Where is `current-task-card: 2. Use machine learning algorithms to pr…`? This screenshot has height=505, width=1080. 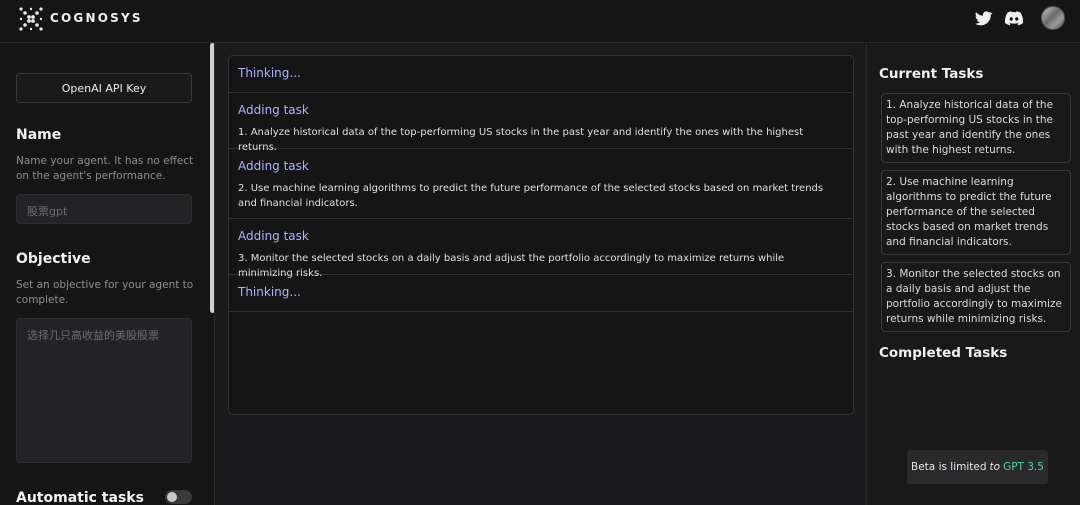
current-task-card: 2. Use machine learning algorithms to pr… is located at coordinates (976, 212).